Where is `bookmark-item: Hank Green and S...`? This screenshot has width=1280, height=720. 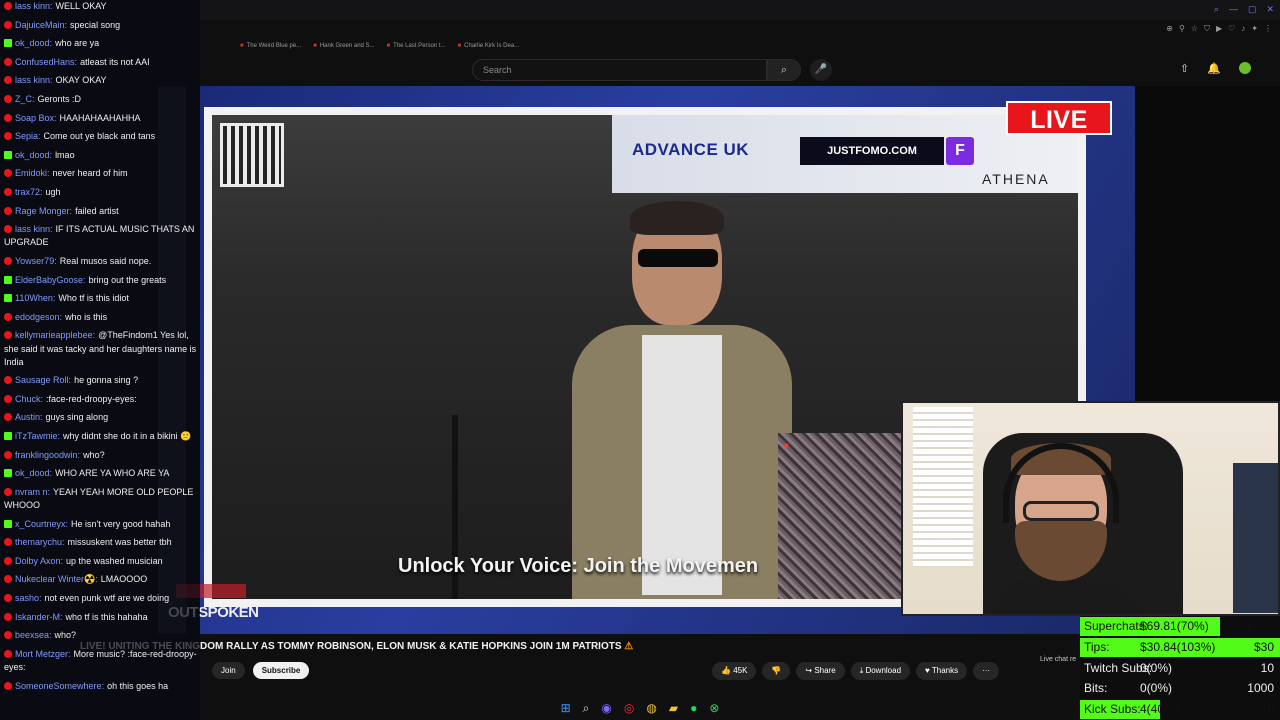
bookmark-item: Hank Green and S... is located at coordinates (344, 46).